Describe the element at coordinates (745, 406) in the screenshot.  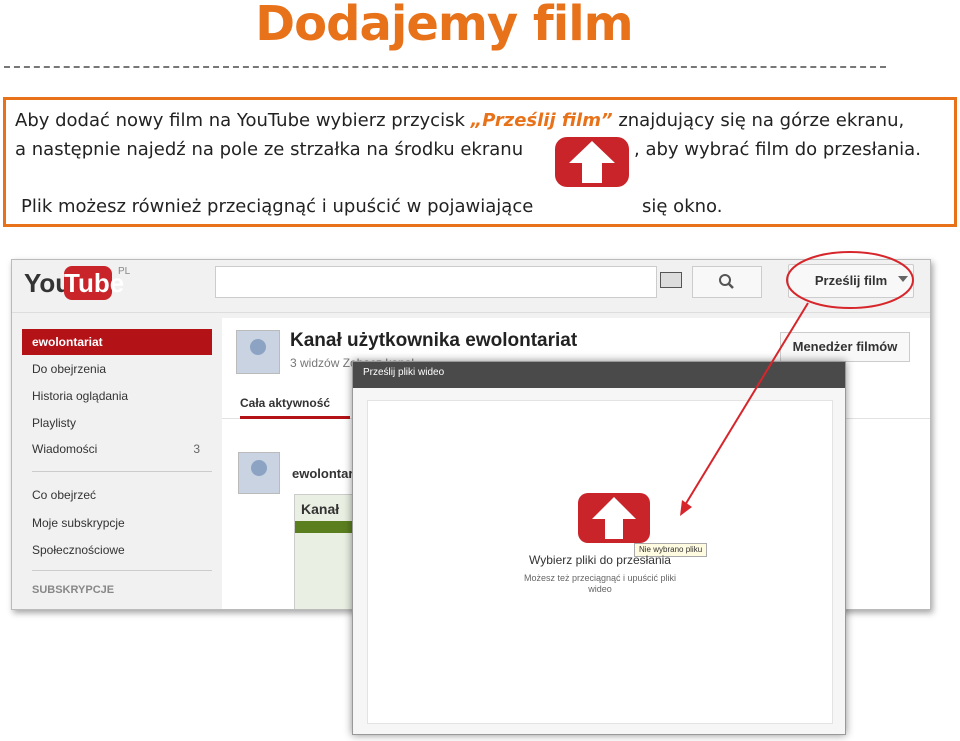
I see `pointer-arrow` at that location.